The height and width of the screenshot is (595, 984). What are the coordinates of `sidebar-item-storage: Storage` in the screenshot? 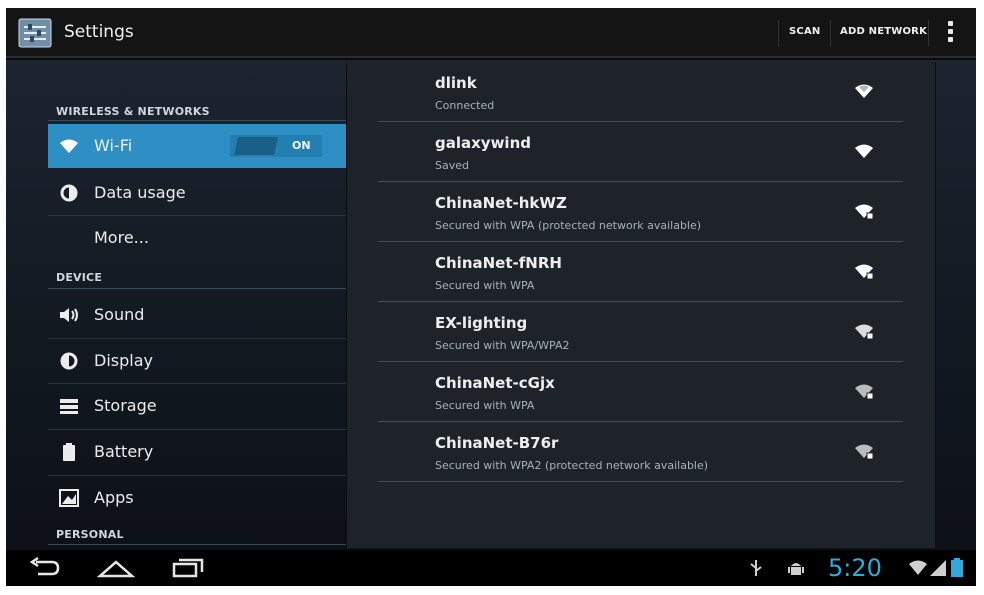 It's located at (197, 406).